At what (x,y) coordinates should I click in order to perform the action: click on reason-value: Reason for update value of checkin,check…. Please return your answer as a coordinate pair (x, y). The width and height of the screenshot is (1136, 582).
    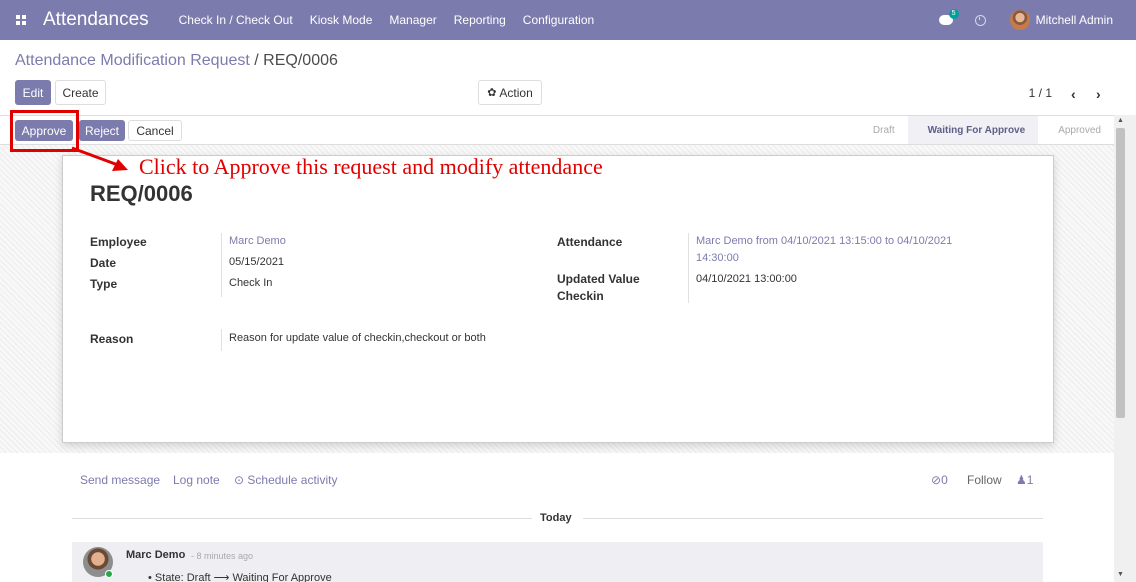
    Looking at the image, I should click on (357, 338).